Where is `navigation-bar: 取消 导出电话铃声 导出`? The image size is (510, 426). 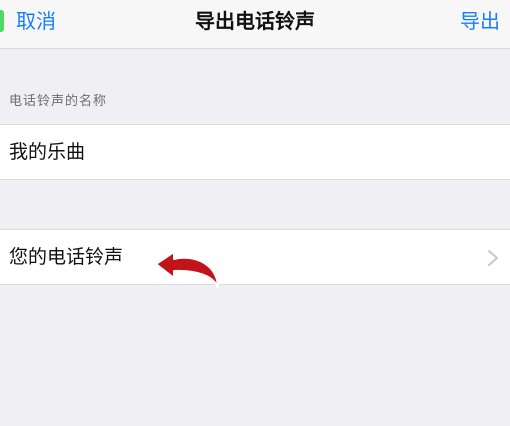 navigation-bar: 取消 导出电话铃声 导出 is located at coordinates (255, 24).